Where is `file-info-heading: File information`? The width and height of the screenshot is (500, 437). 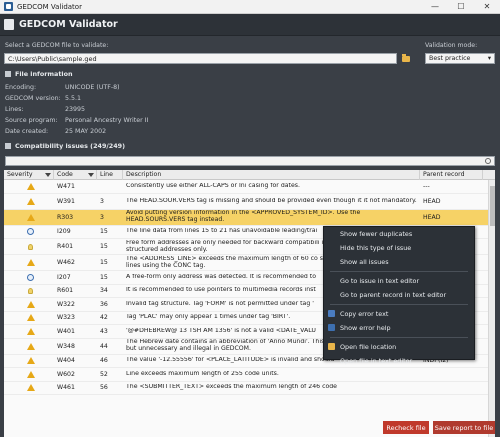 file-info-heading: File information is located at coordinates (39, 74).